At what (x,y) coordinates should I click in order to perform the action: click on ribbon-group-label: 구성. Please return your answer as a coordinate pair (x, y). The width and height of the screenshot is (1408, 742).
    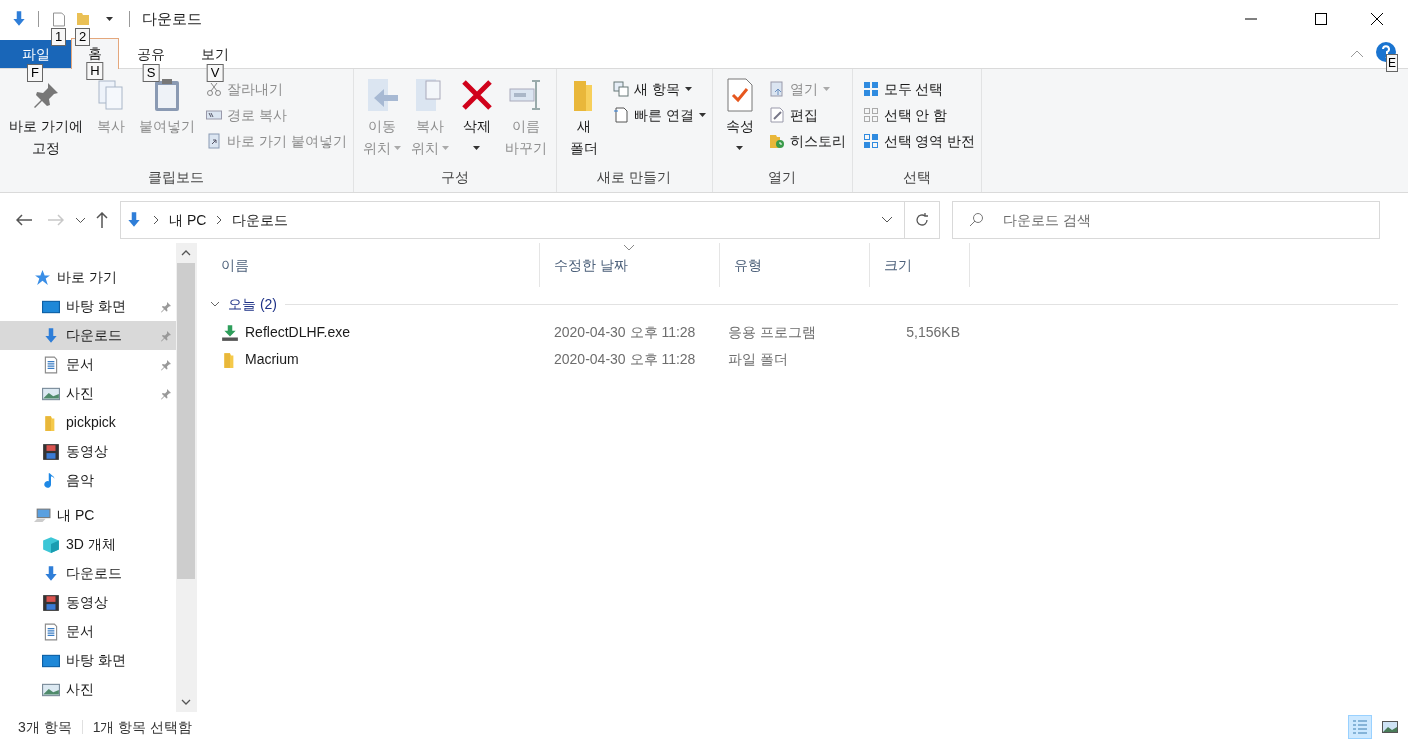
    Looking at the image, I should click on (454, 177).